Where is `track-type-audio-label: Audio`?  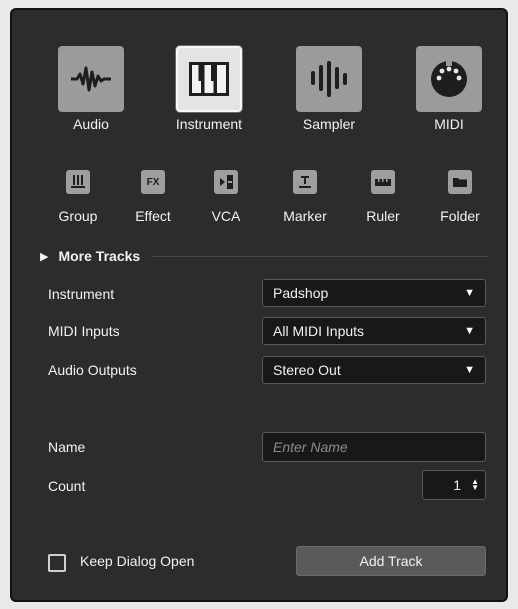
track-type-audio-label: Audio is located at coordinates (91, 124).